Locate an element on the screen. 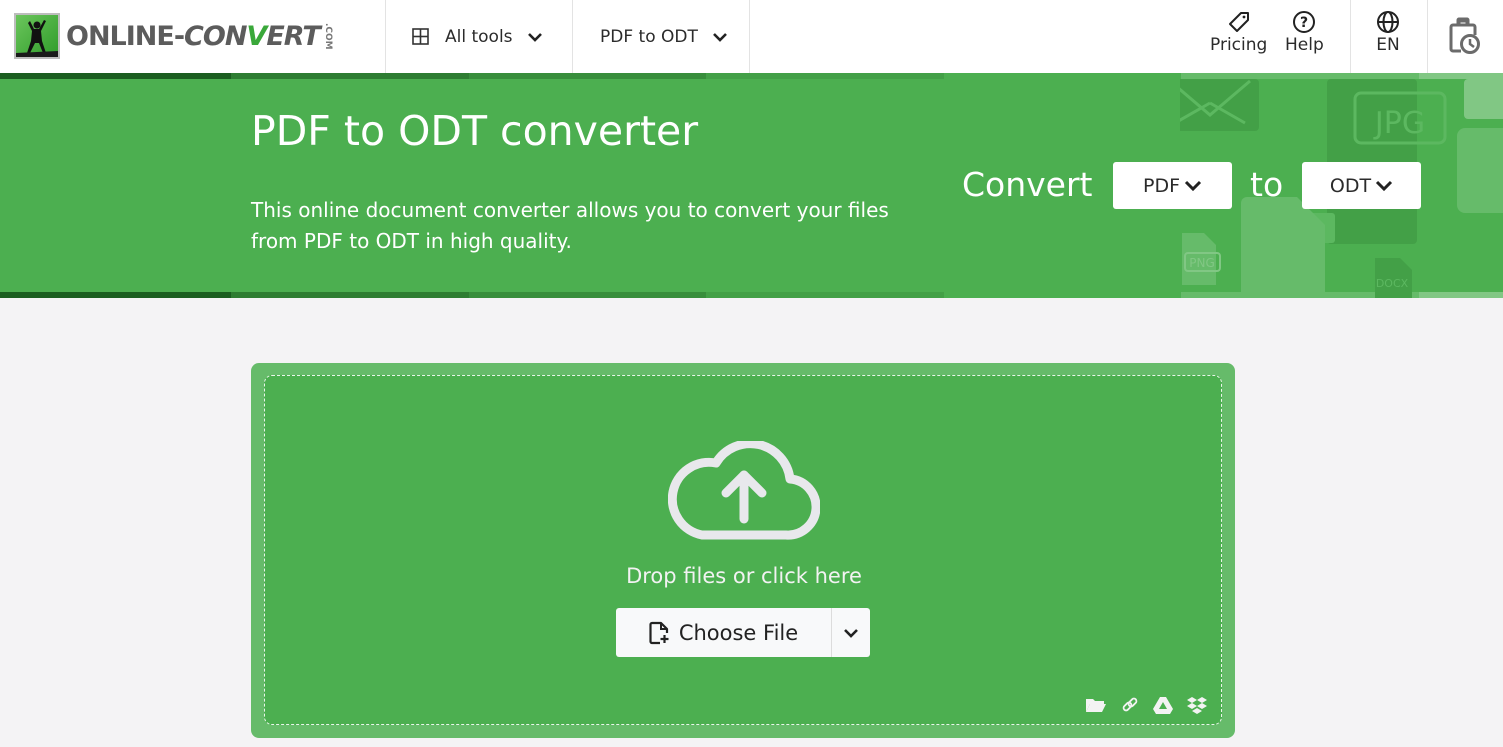 Image resolution: width=1503 pixels, height=747 pixels. docx-label: DOCX is located at coordinates (1392, 283).